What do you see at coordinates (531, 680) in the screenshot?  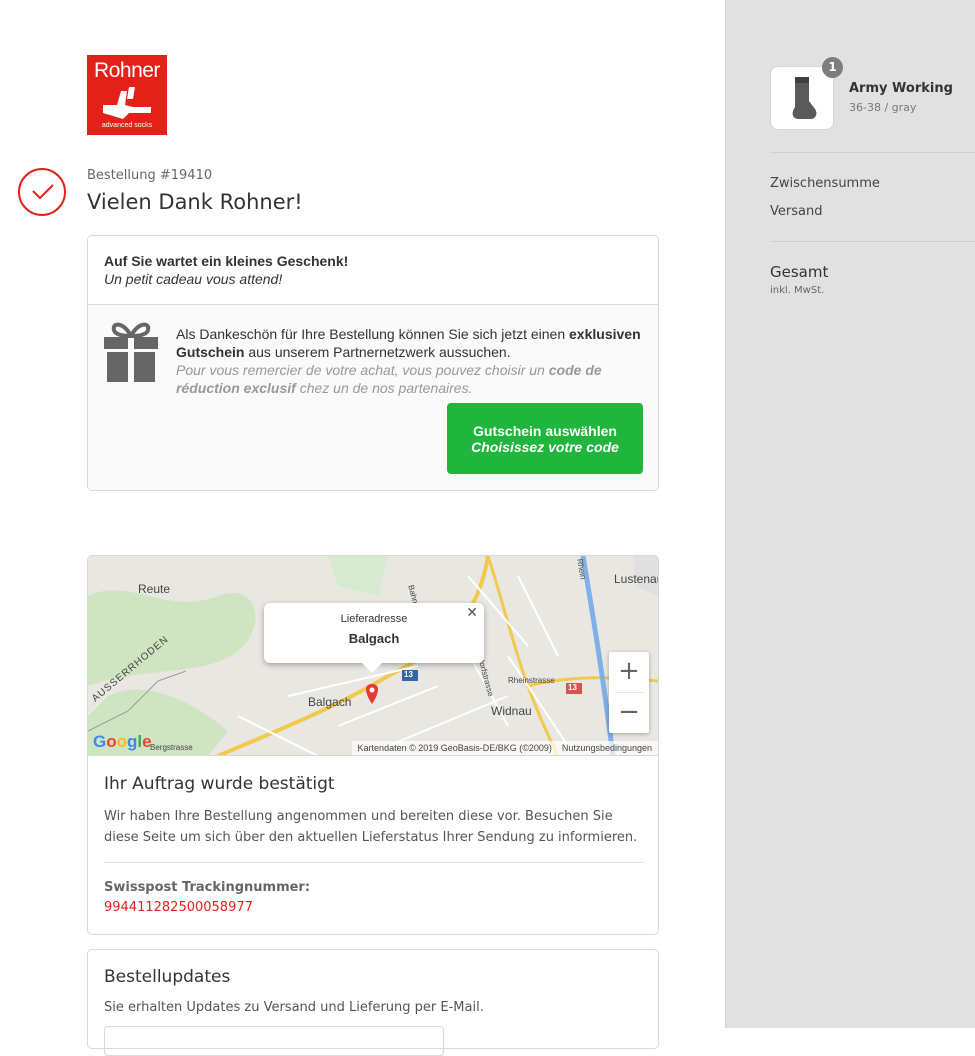 I see `map-street-rheinstrasse: Rheinstrasse` at bounding box center [531, 680].